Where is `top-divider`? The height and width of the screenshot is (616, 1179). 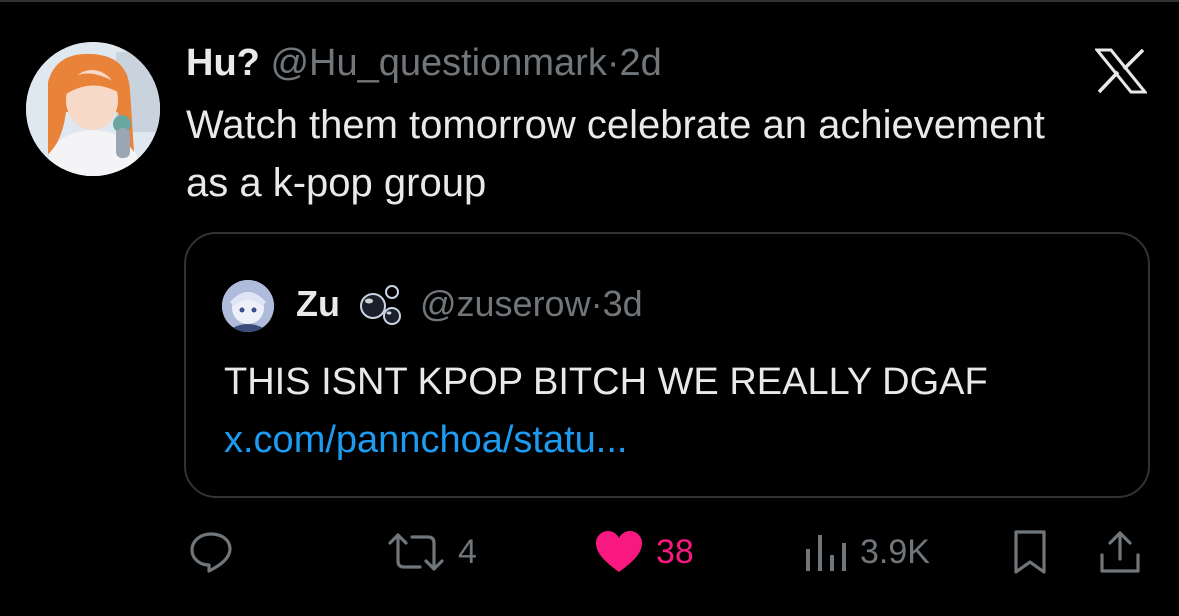 top-divider is located at coordinates (589, 1).